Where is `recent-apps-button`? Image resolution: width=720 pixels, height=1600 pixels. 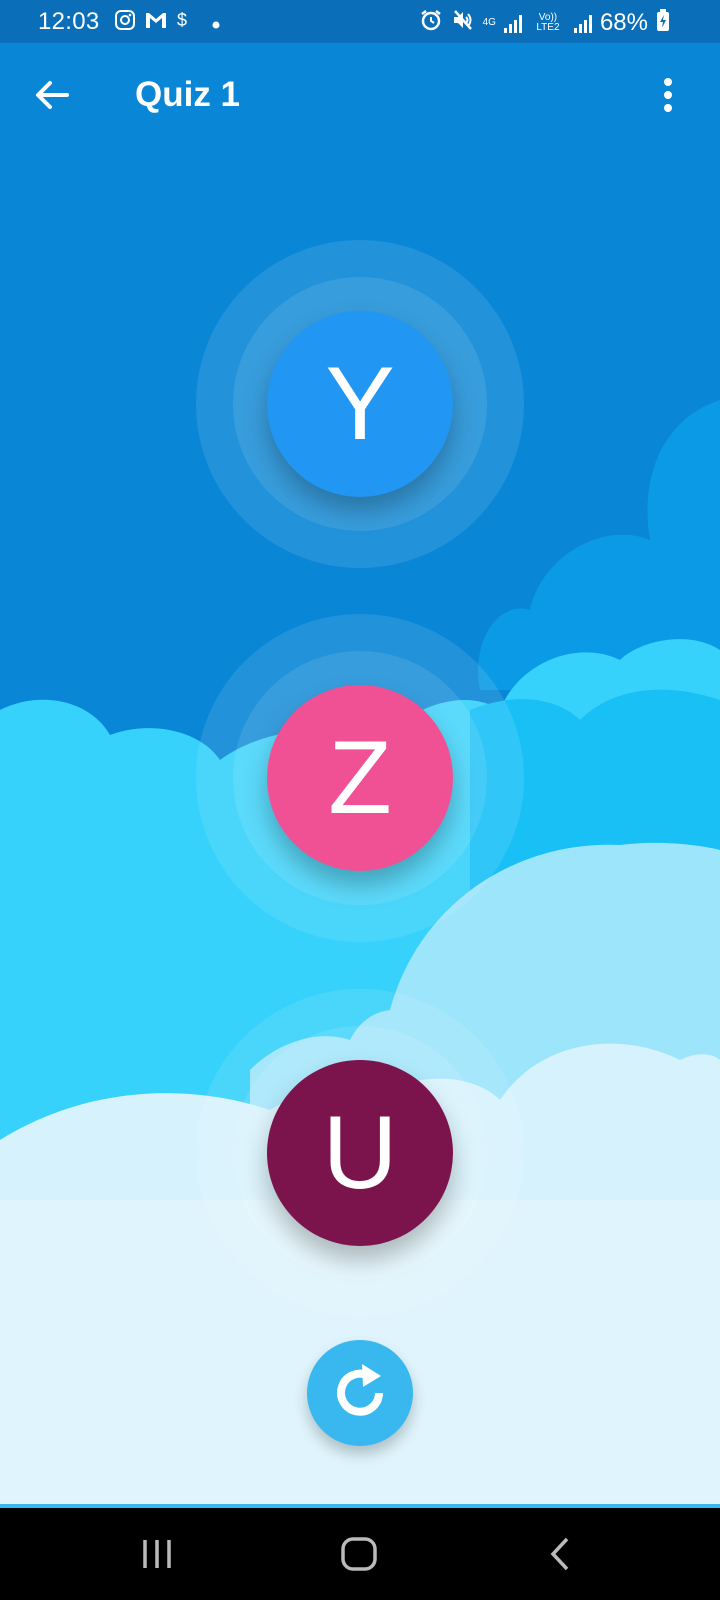
recent-apps-button is located at coordinates (157, 1554).